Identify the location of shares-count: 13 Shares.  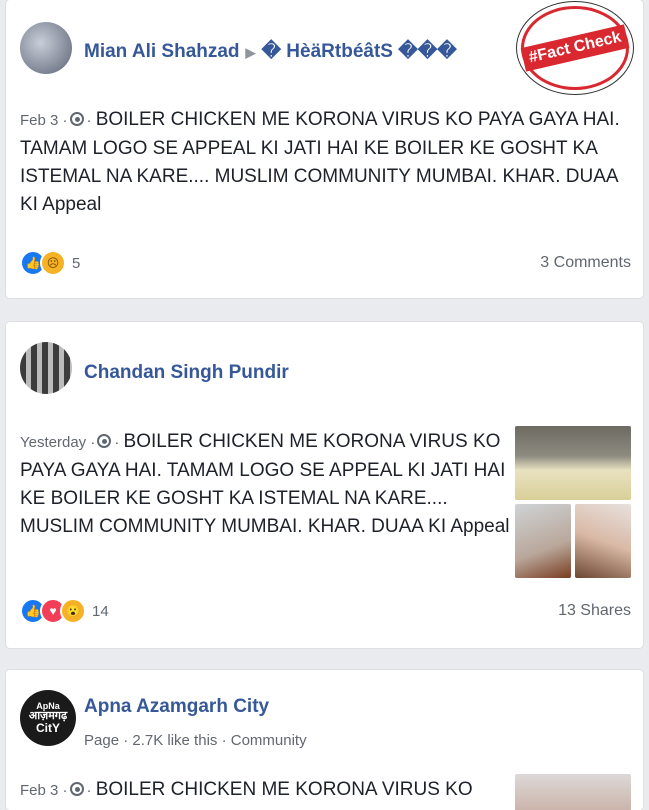
(594, 611).